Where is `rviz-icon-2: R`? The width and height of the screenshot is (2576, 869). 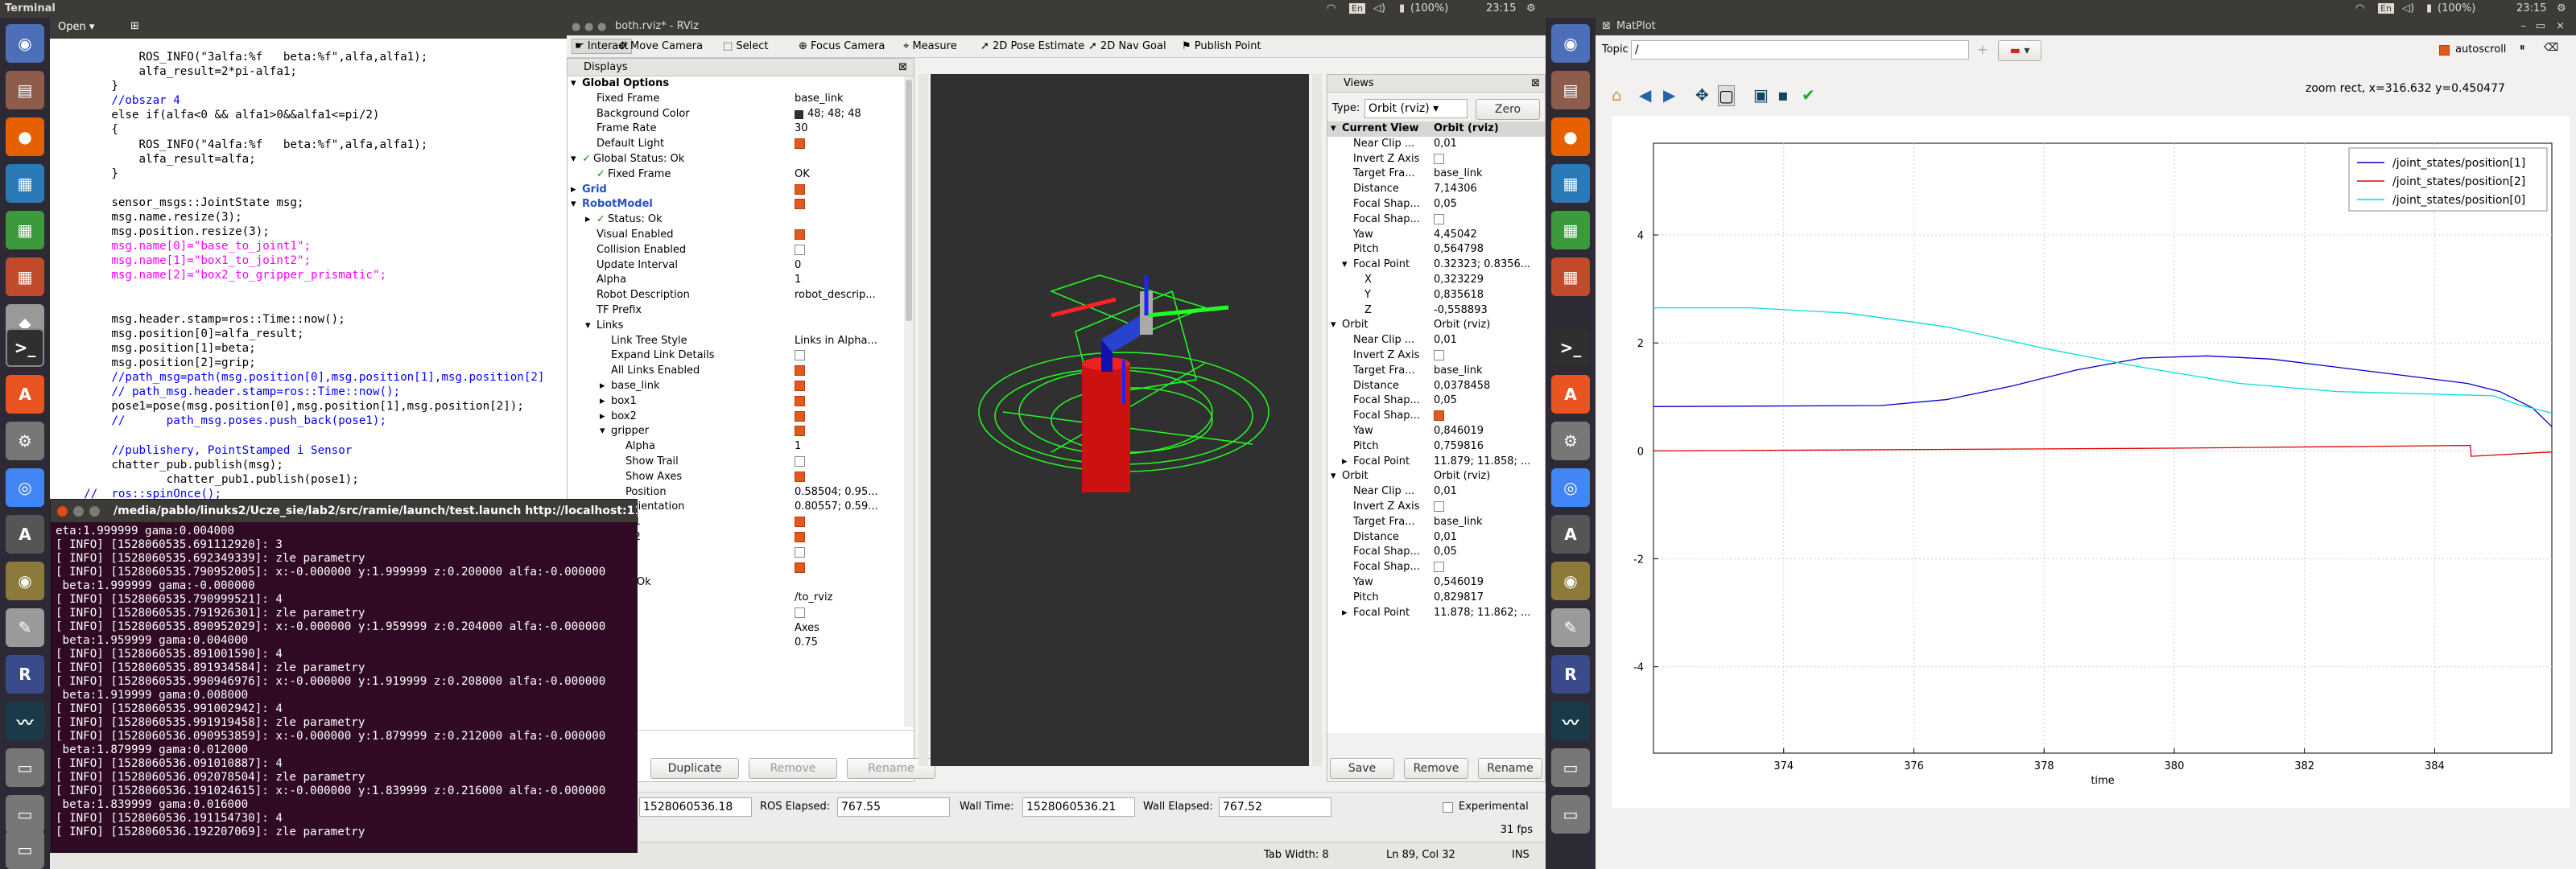 rviz-icon-2: R is located at coordinates (1570, 674).